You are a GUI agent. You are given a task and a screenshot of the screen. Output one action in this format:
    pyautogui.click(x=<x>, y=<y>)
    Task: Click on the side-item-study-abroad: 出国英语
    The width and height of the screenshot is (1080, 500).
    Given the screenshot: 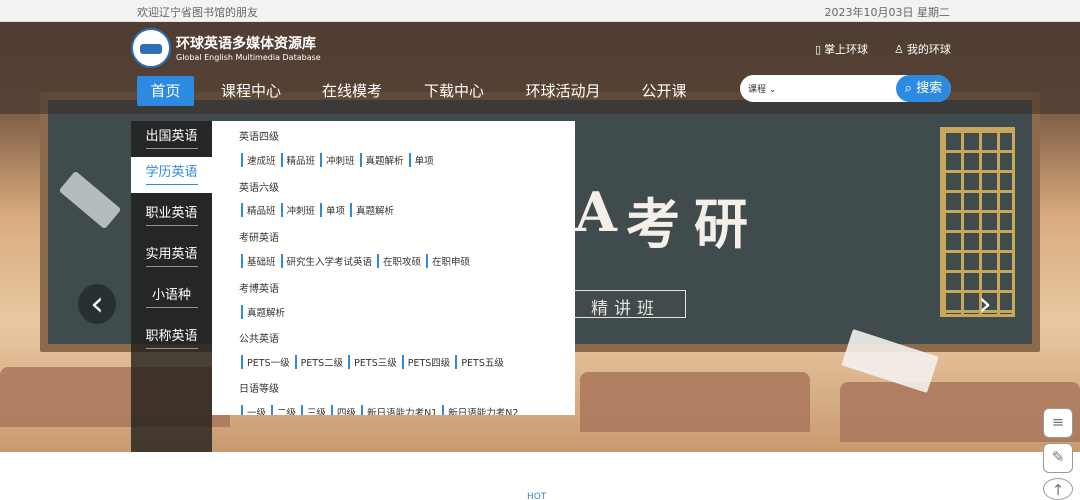 What is the action you would take?
    pyautogui.click(x=171, y=139)
    